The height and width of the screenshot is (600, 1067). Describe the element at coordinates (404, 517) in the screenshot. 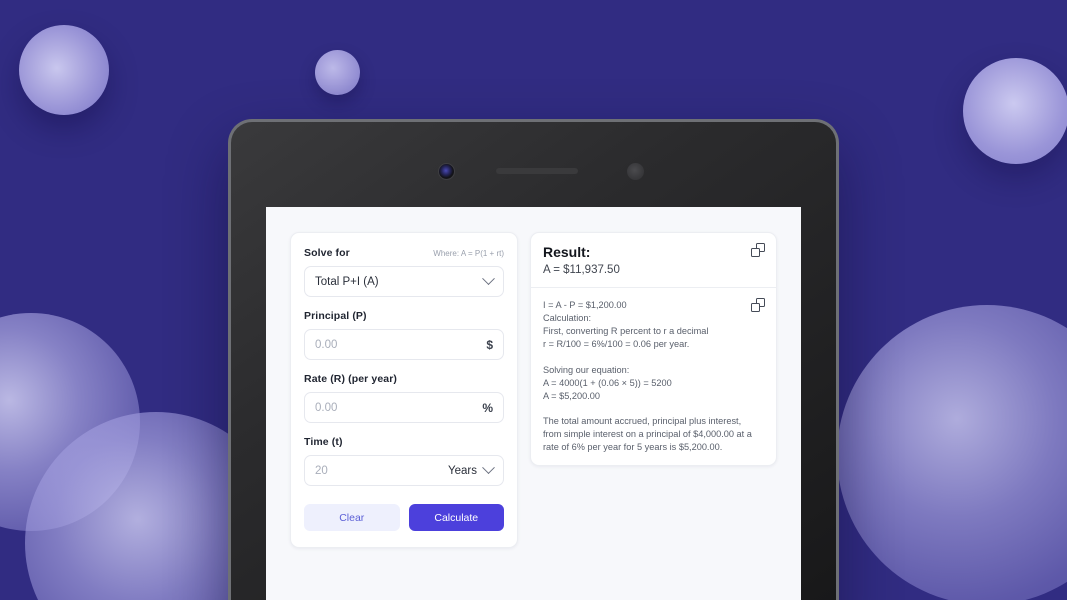

I see `form-actions: Clear Calculate` at that location.